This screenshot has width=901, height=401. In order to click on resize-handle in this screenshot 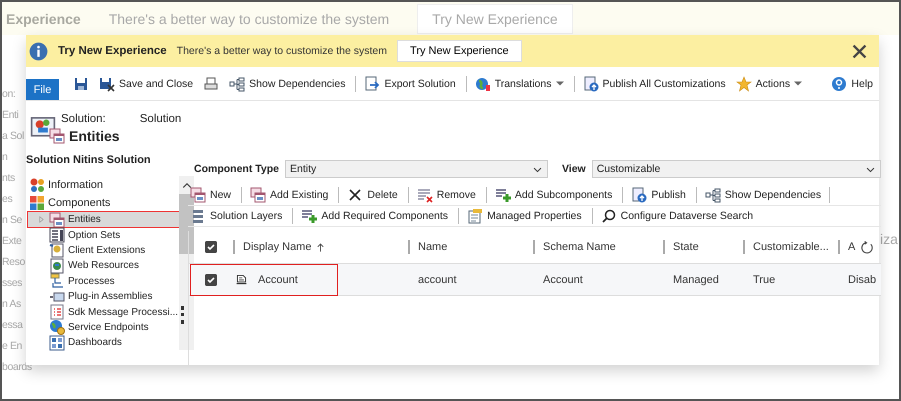, I will do `click(182, 315)`.